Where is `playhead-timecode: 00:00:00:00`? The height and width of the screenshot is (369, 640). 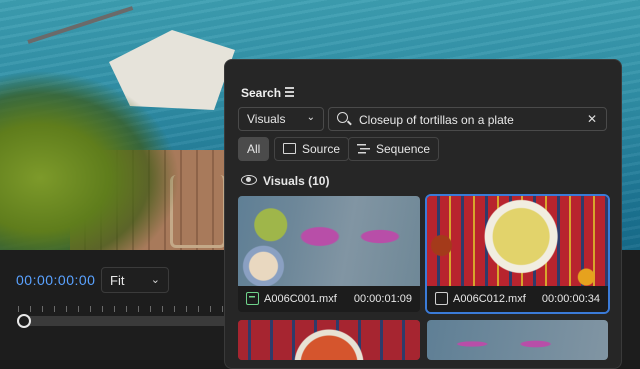 playhead-timecode: 00:00:00:00 is located at coordinates (55, 280).